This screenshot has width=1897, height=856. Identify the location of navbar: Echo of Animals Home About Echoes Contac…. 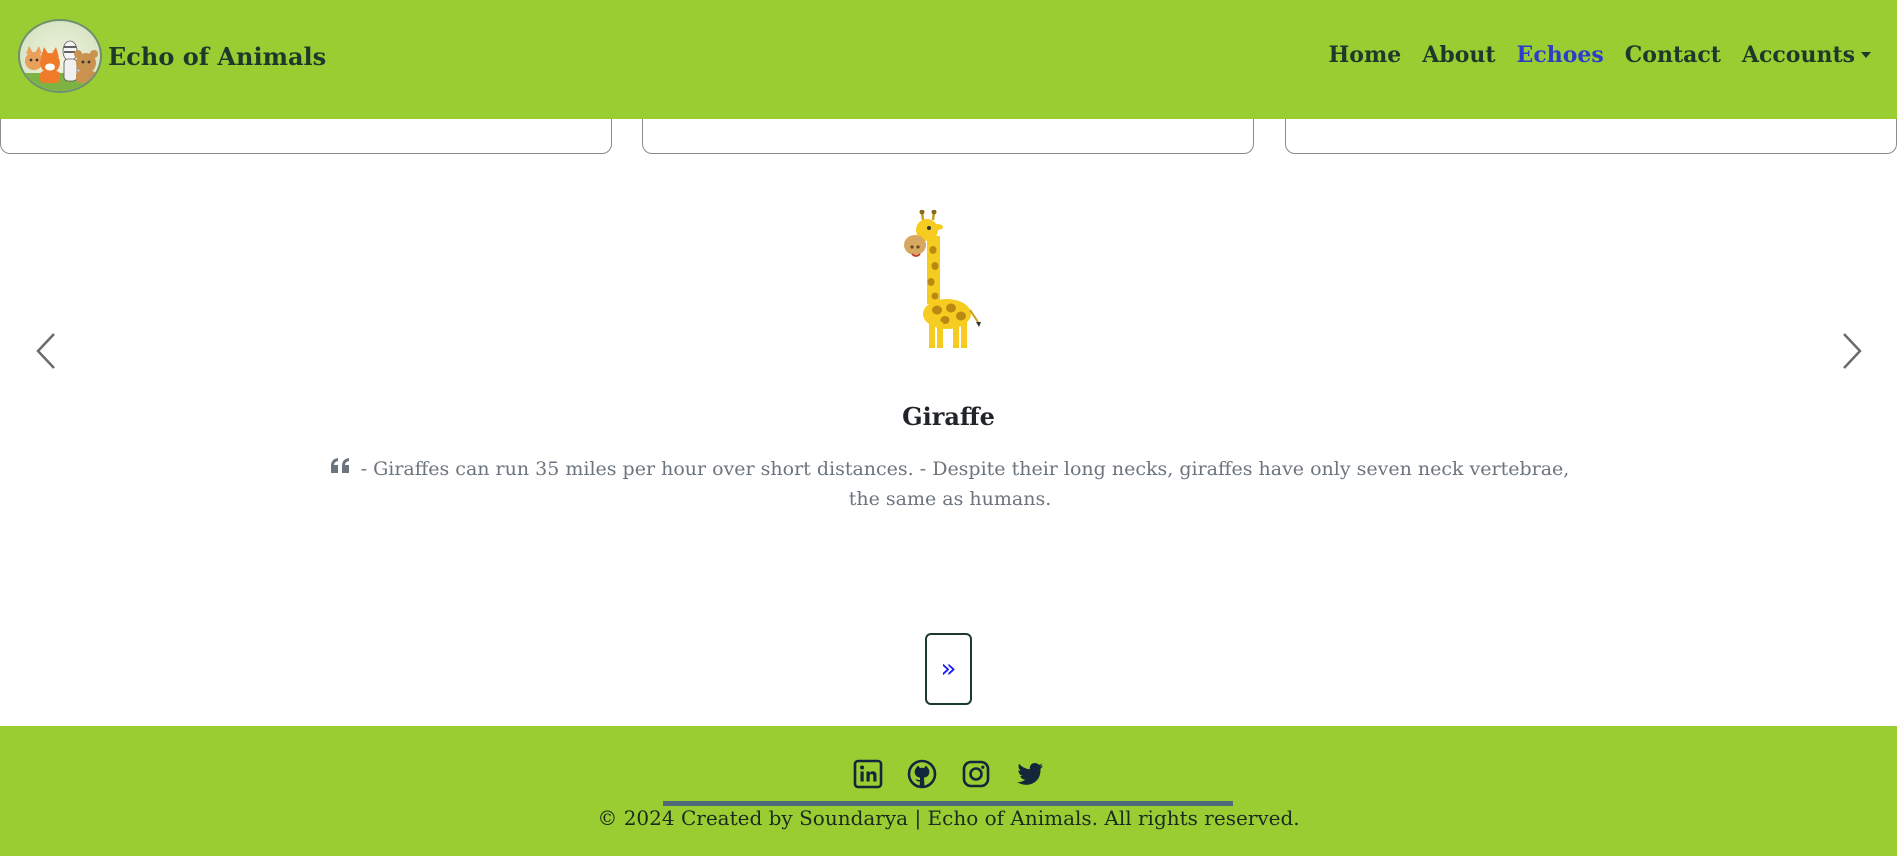
(948, 59).